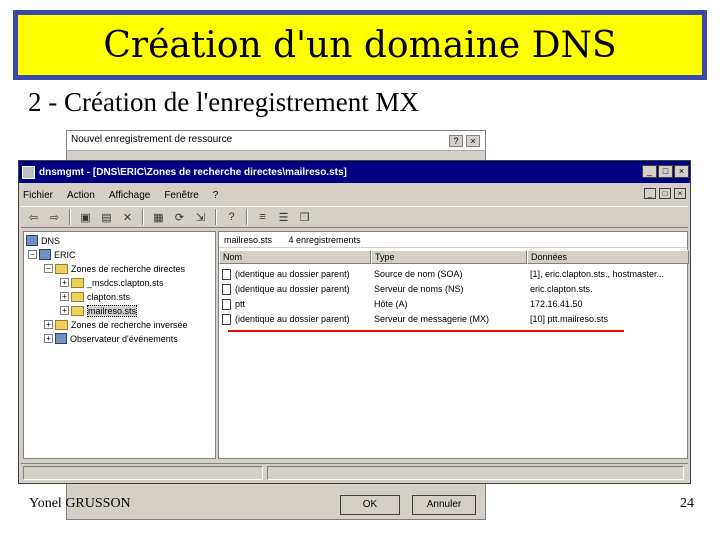 The height and width of the screenshot is (540, 720). I want to click on dialog-help-button: ?, so click(456, 141).